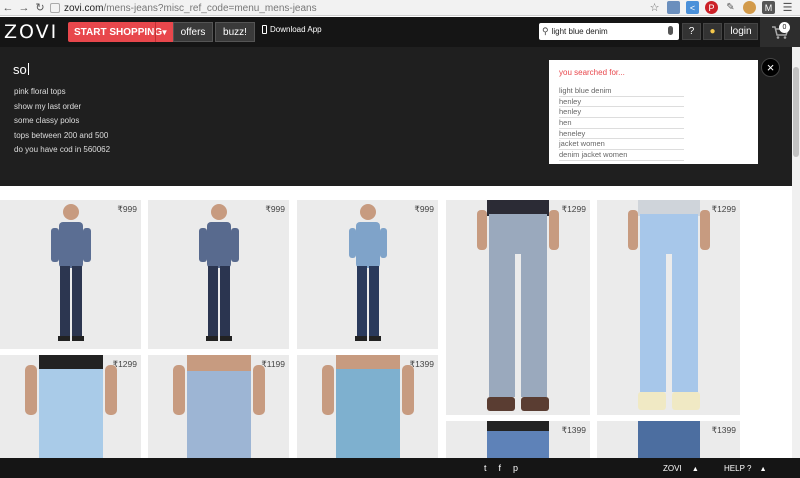  I want to click on history-item: jacket women, so click(621, 145).